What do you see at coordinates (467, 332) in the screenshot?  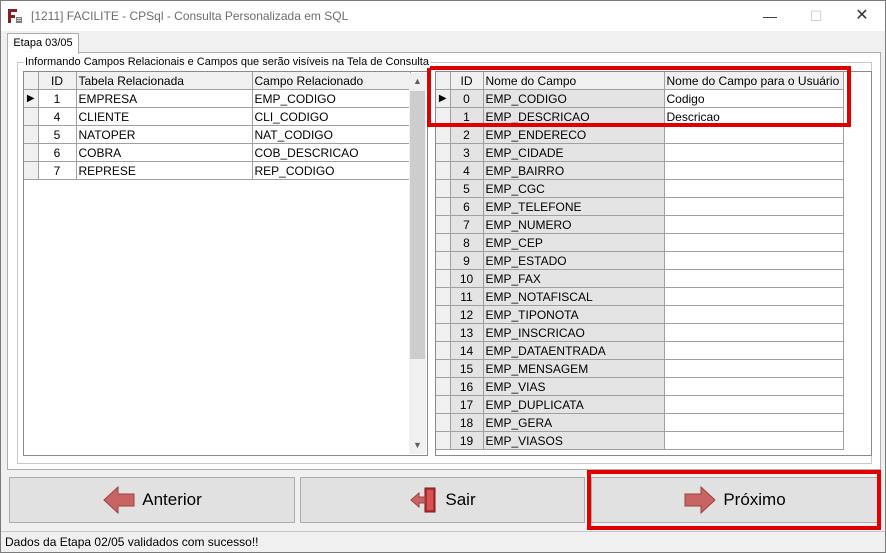 I see `cell-id: 13` at bounding box center [467, 332].